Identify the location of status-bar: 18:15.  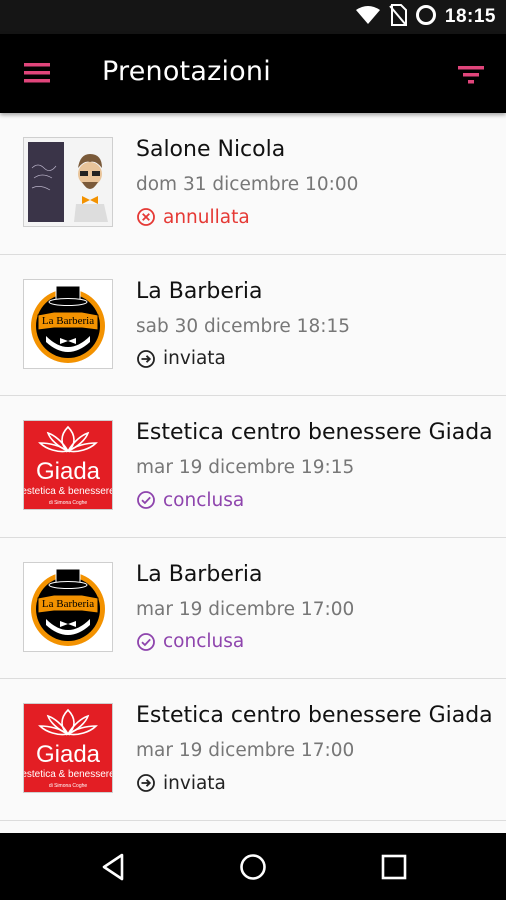
(253, 17).